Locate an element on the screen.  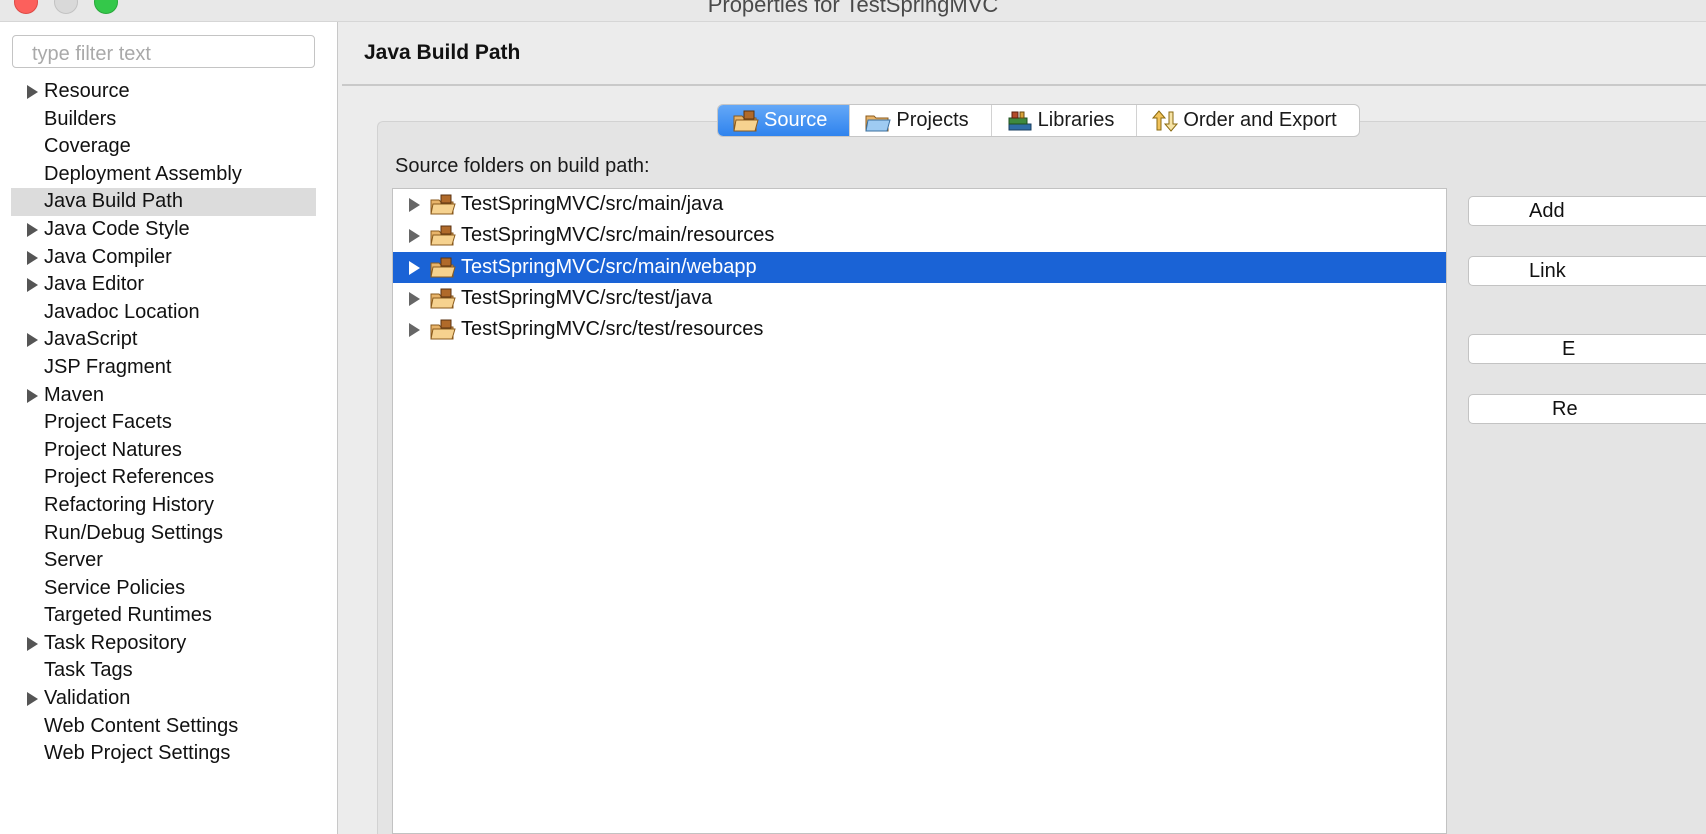
source-folder-path: TestSpringMVC/src/main/webapp is located at coordinates (609, 266).